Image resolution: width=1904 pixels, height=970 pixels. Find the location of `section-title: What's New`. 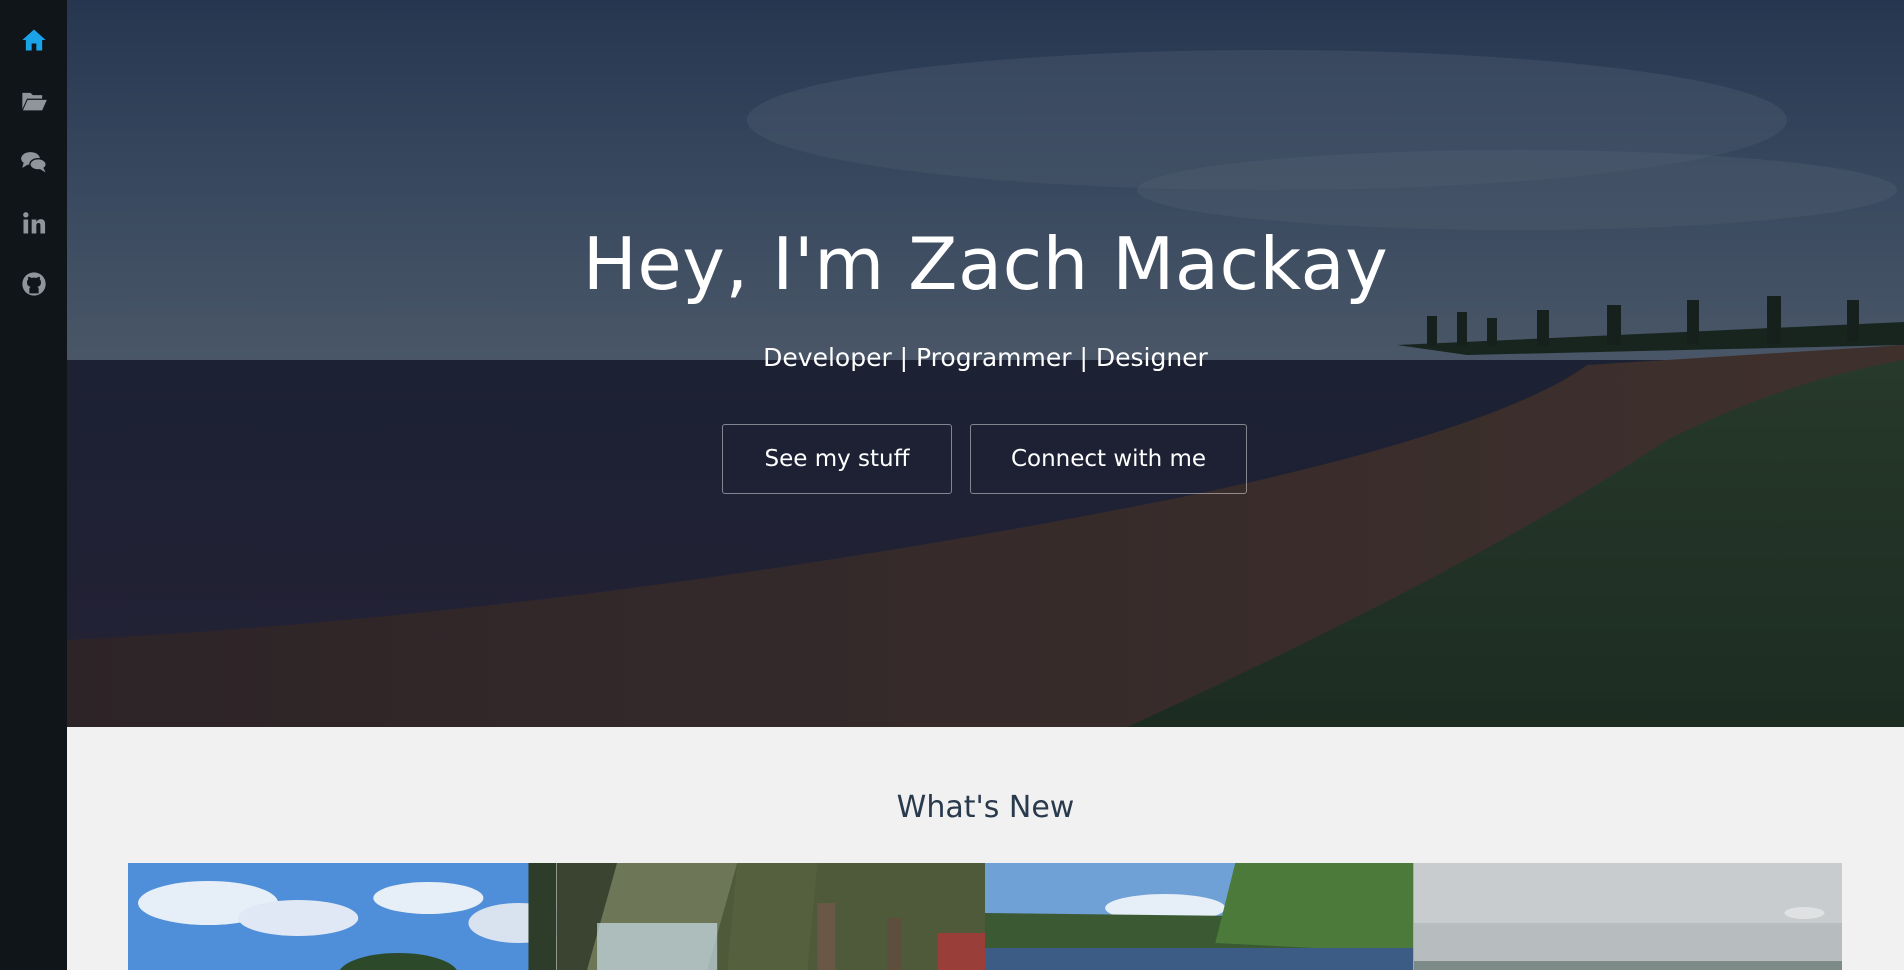

section-title: What's New is located at coordinates (985, 807).